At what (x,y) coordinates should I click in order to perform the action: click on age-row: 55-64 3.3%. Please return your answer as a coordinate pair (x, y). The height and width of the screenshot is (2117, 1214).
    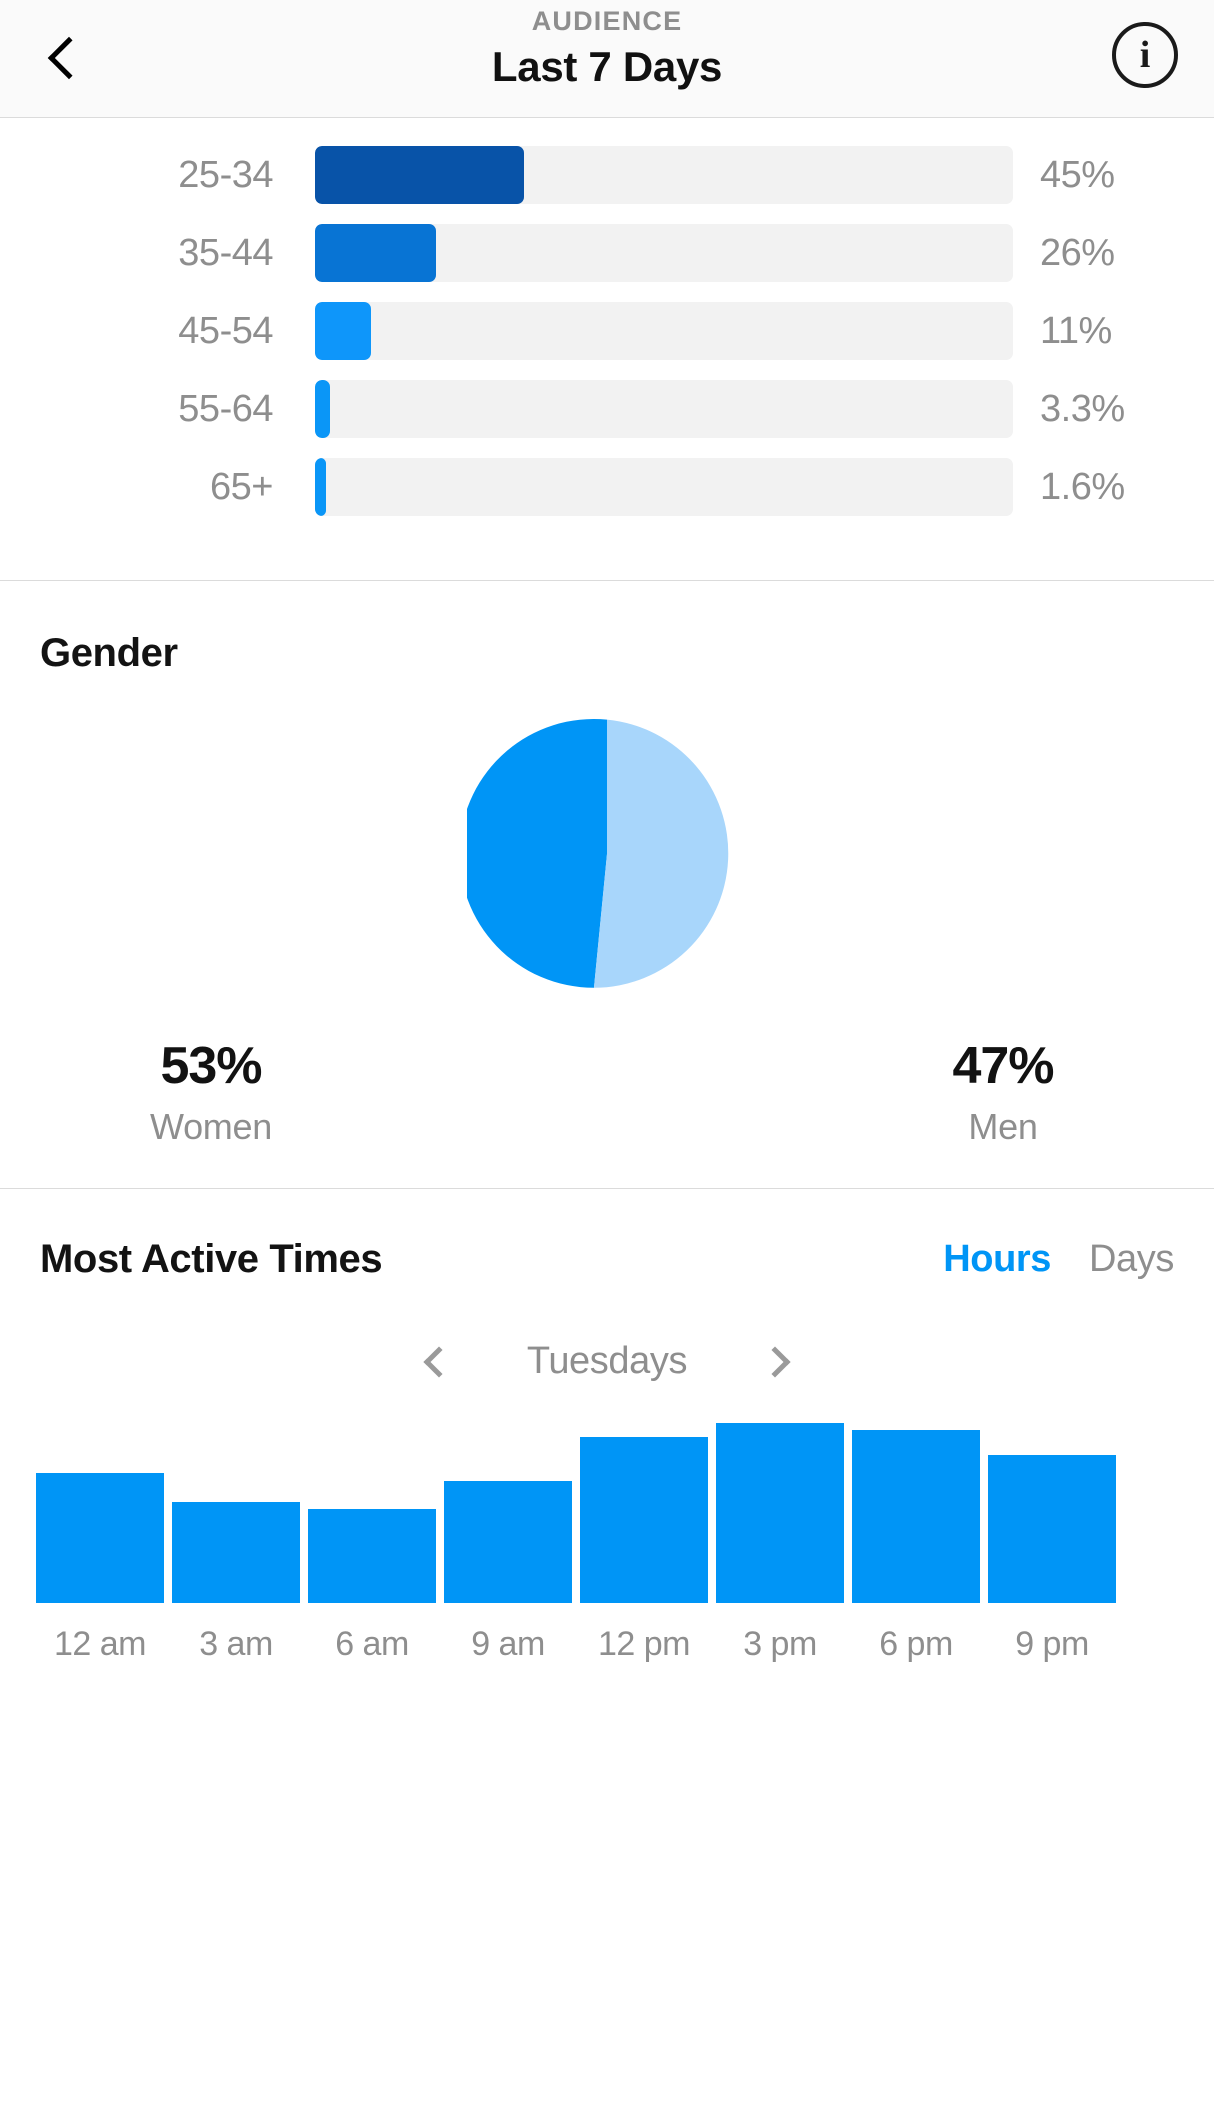
    Looking at the image, I should click on (607, 409).